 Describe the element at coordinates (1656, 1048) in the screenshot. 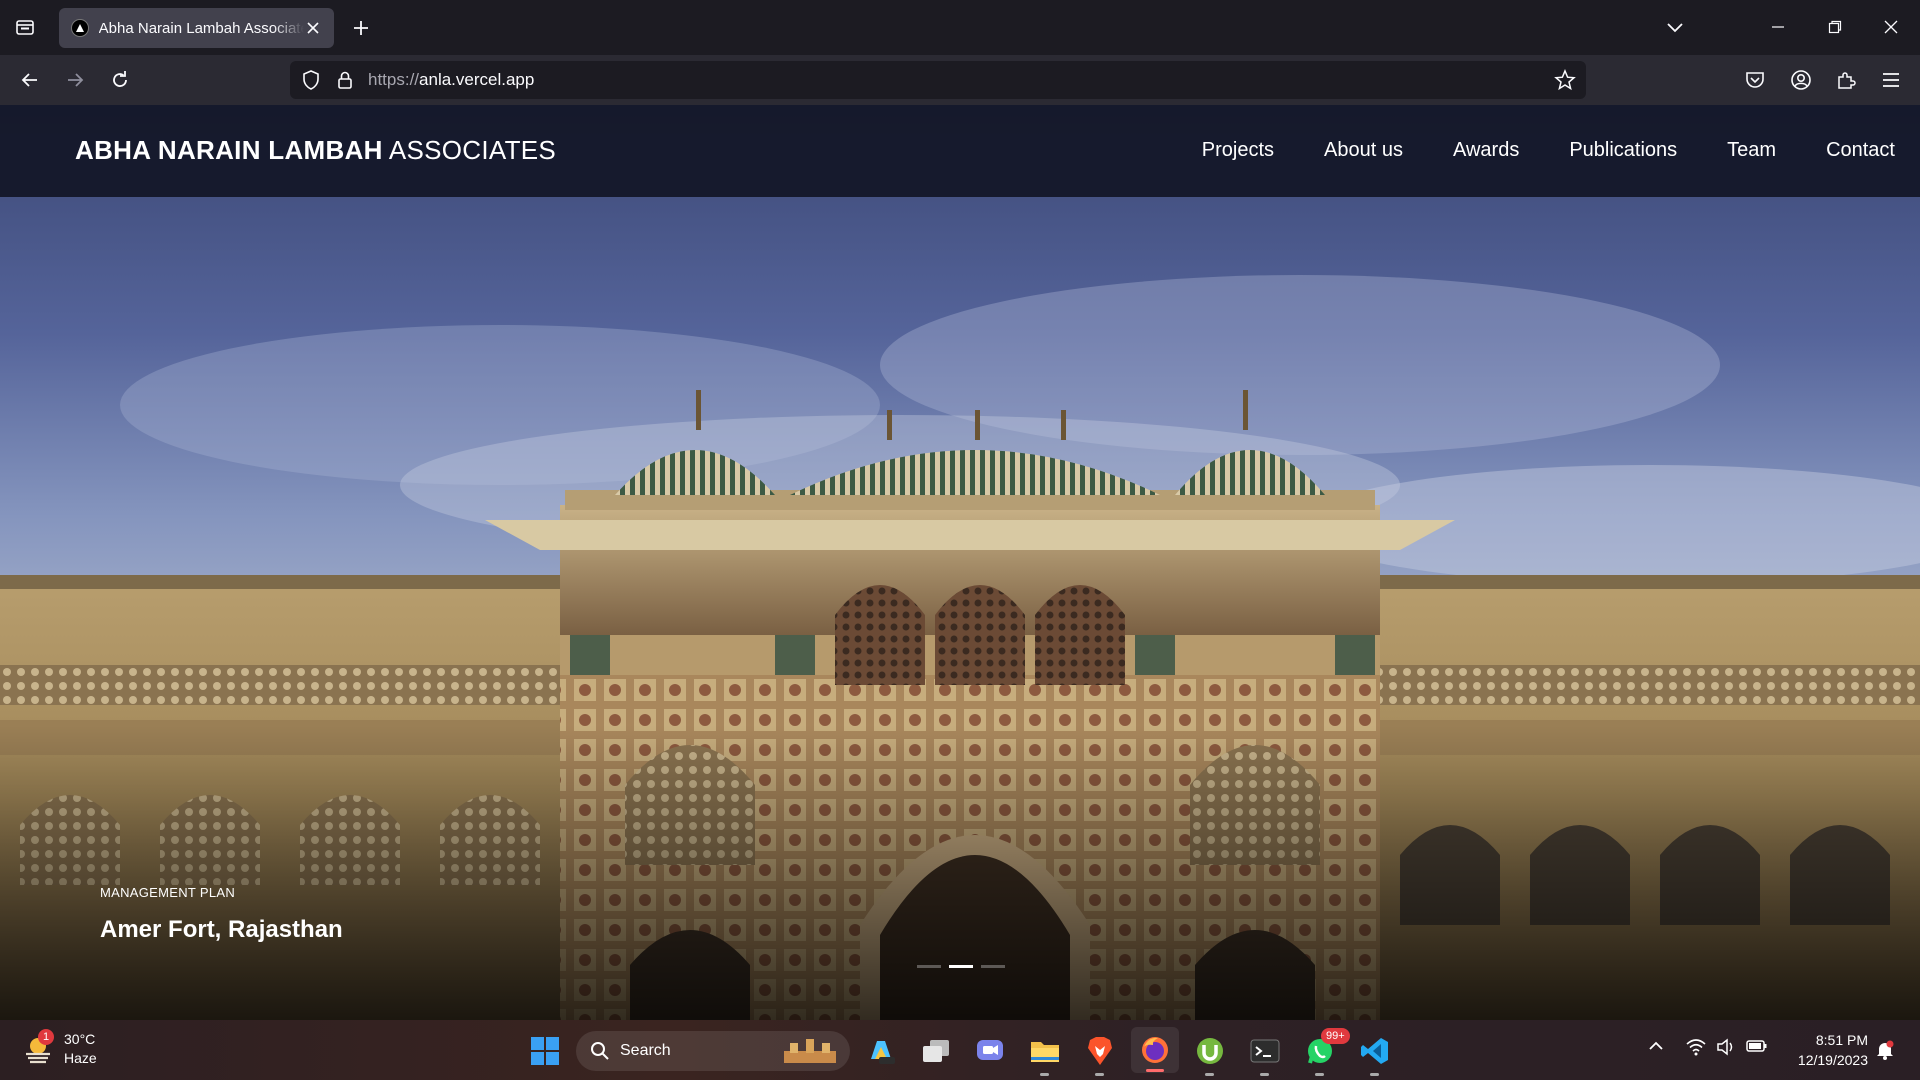

I see `show-hidden-icons-icon` at that location.